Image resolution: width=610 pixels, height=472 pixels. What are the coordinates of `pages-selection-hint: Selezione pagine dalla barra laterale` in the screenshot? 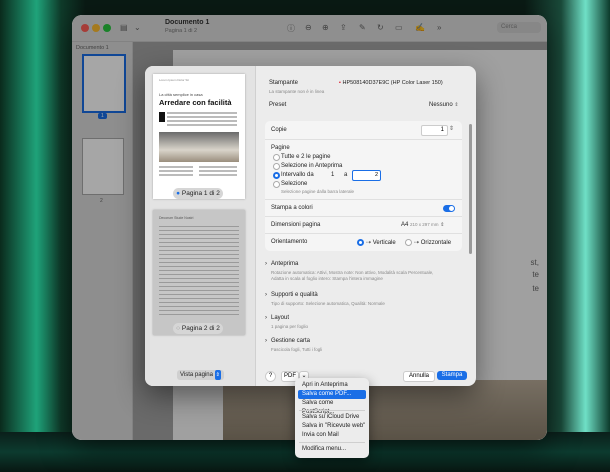 It's located at (318, 191).